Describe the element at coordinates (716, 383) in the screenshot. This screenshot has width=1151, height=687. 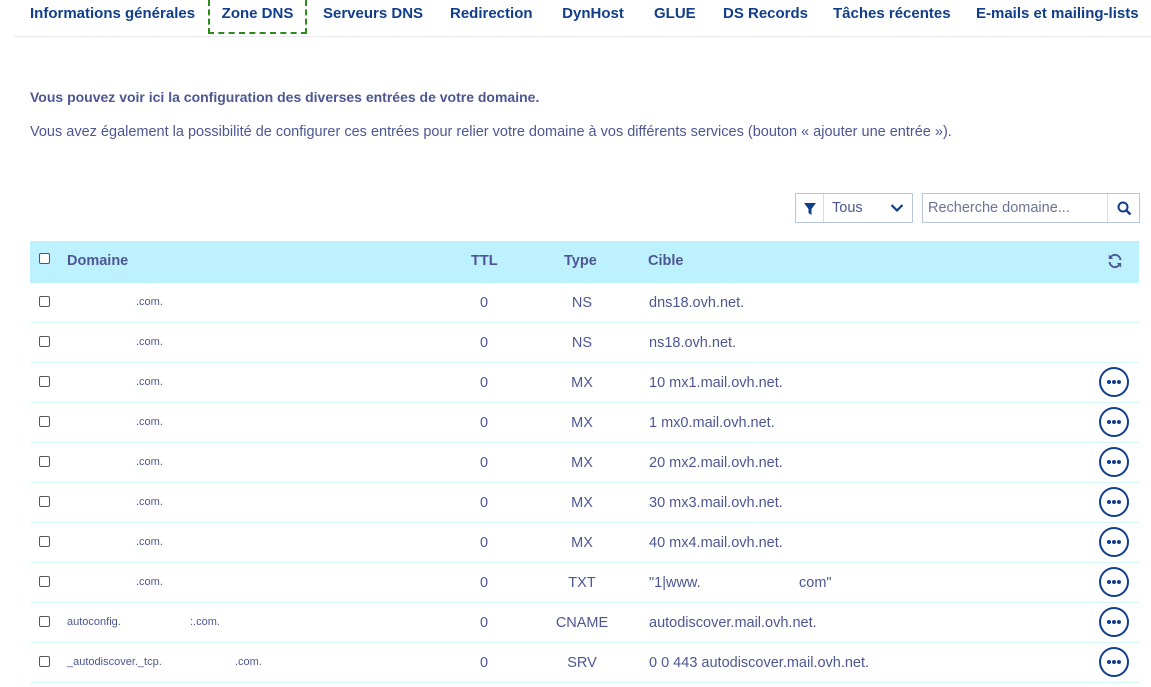
I see `row-target: 10 mx1.mail.ovh.net.` at that location.